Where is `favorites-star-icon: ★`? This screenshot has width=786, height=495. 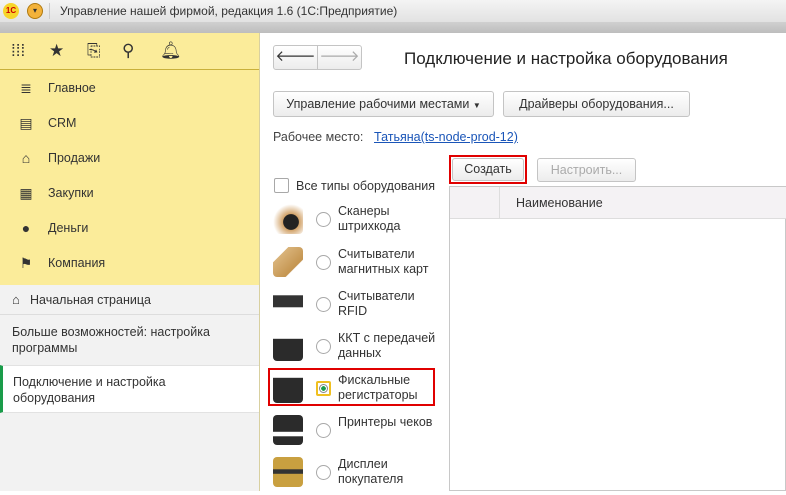 favorites-star-icon: ★ is located at coordinates (56, 51).